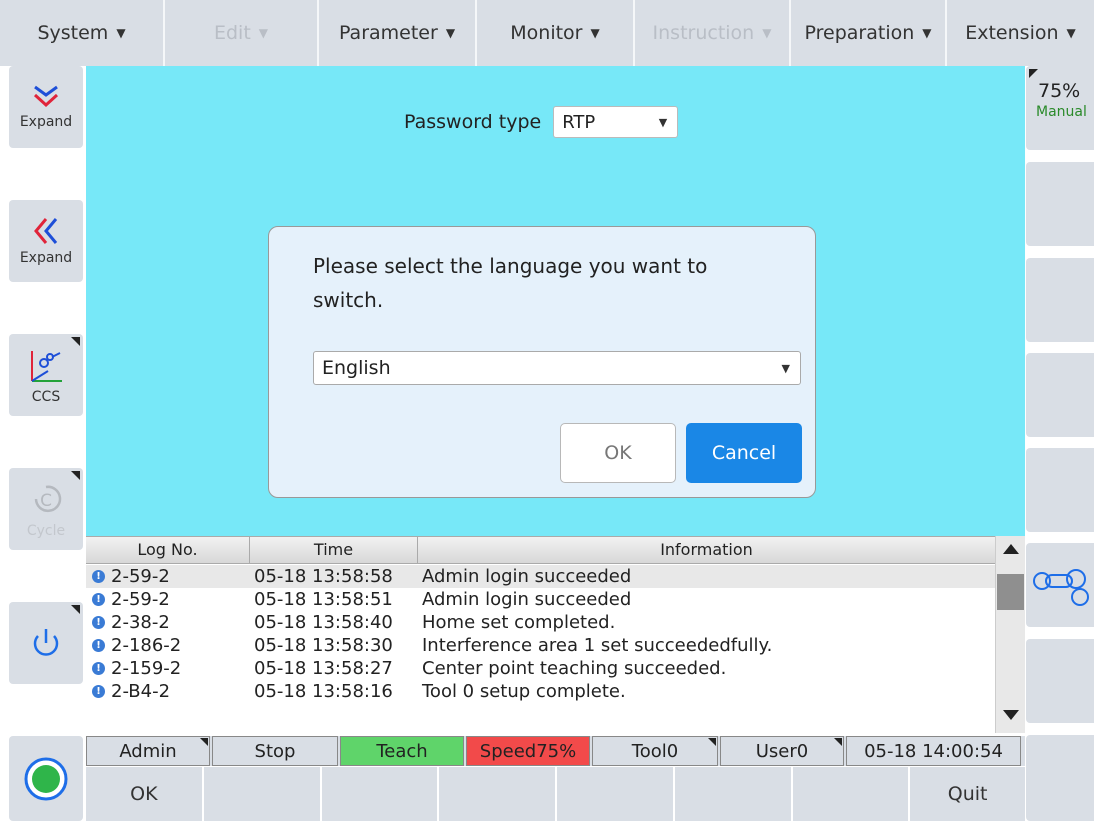 The width and height of the screenshot is (1094, 821). I want to click on log-header-info: Information, so click(706, 550).